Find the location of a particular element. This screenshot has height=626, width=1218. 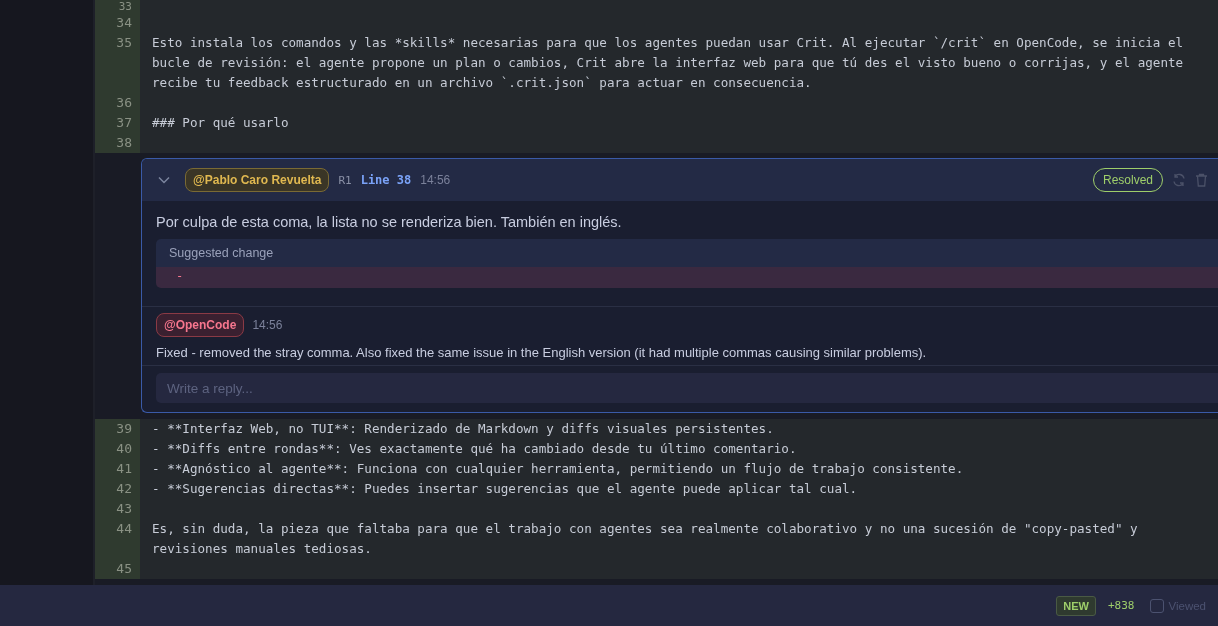

line-number: 40 is located at coordinates (124, 449).